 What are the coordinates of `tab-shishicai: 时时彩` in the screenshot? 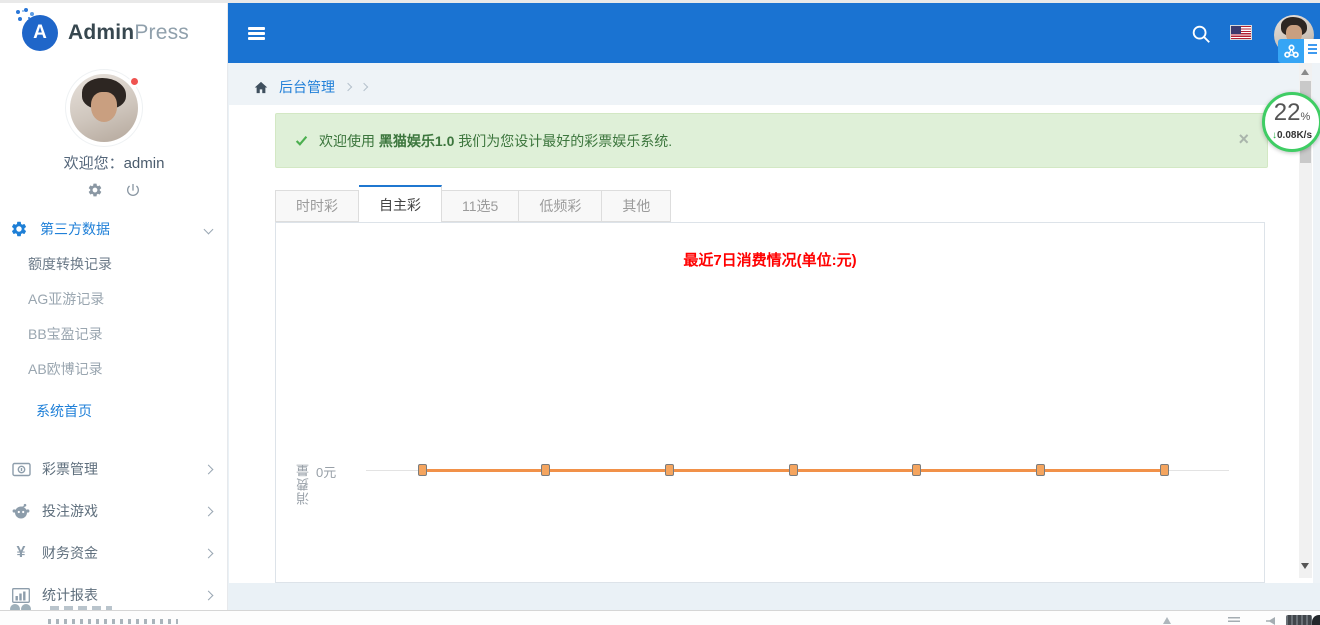 It's located at (317, 206).